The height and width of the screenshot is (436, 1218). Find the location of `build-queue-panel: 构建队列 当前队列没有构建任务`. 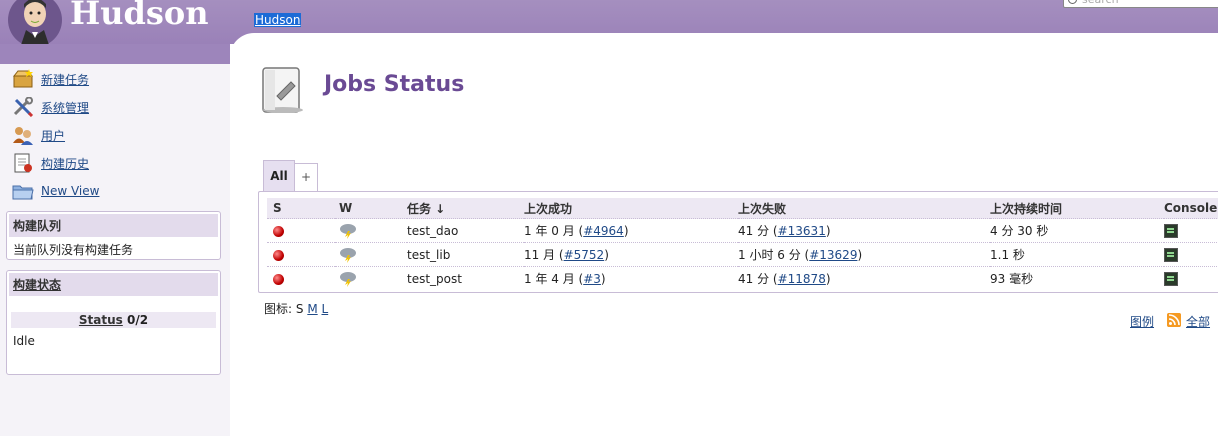

build-queue-panel: 构建队列 当前队列没有构建任务 is located at coordinates (113, 235).